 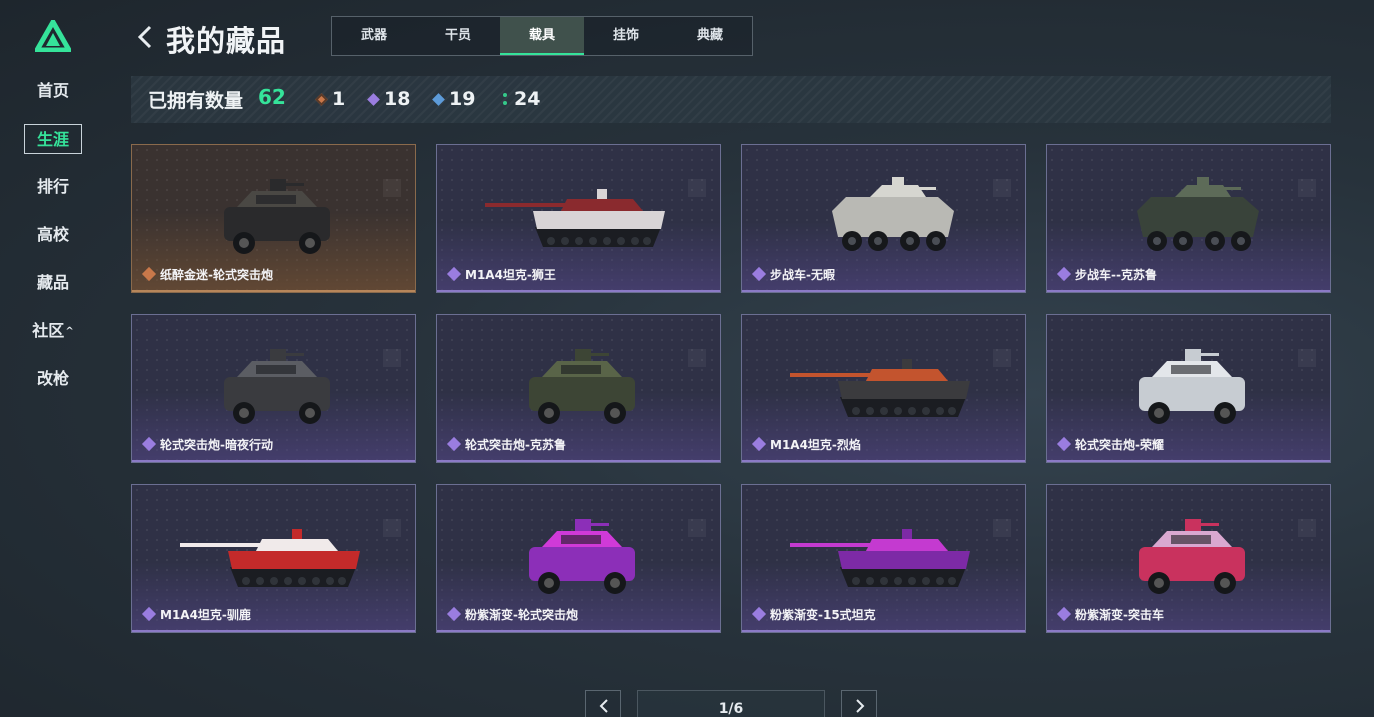 I want to click on app-logo-icon, so click(x=53, y=36).